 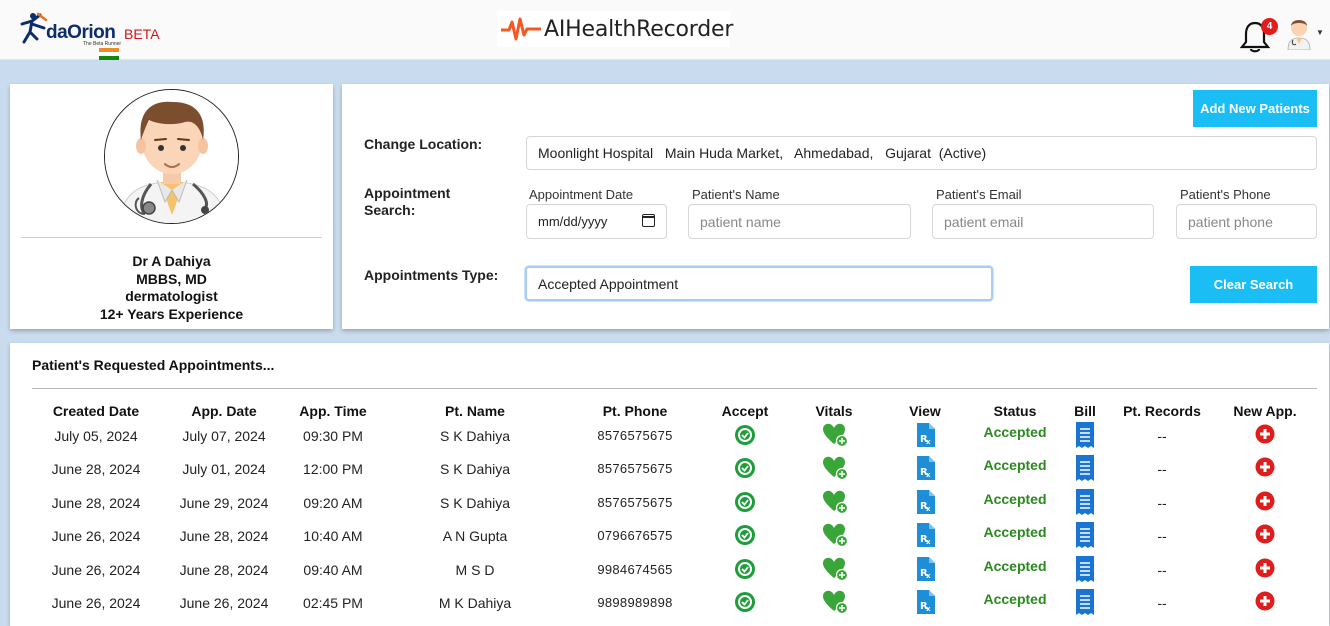 What do you see at coordinates (1085, 411) in the screenshot?
I see `header-bill: Bill` at bounding box center [1085, 411].